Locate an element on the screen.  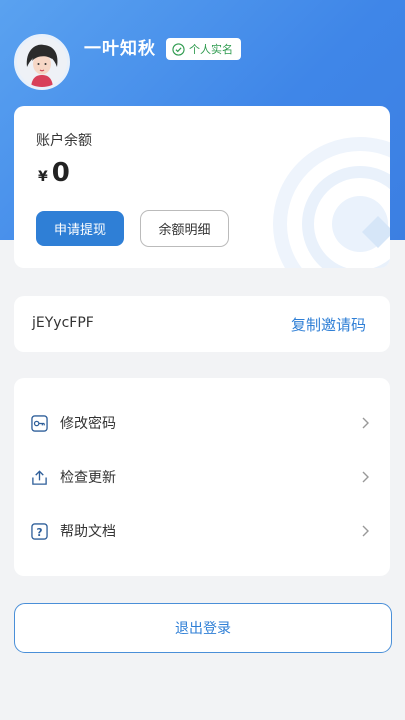
avatar-illustration is located at coordinates (42, 62).